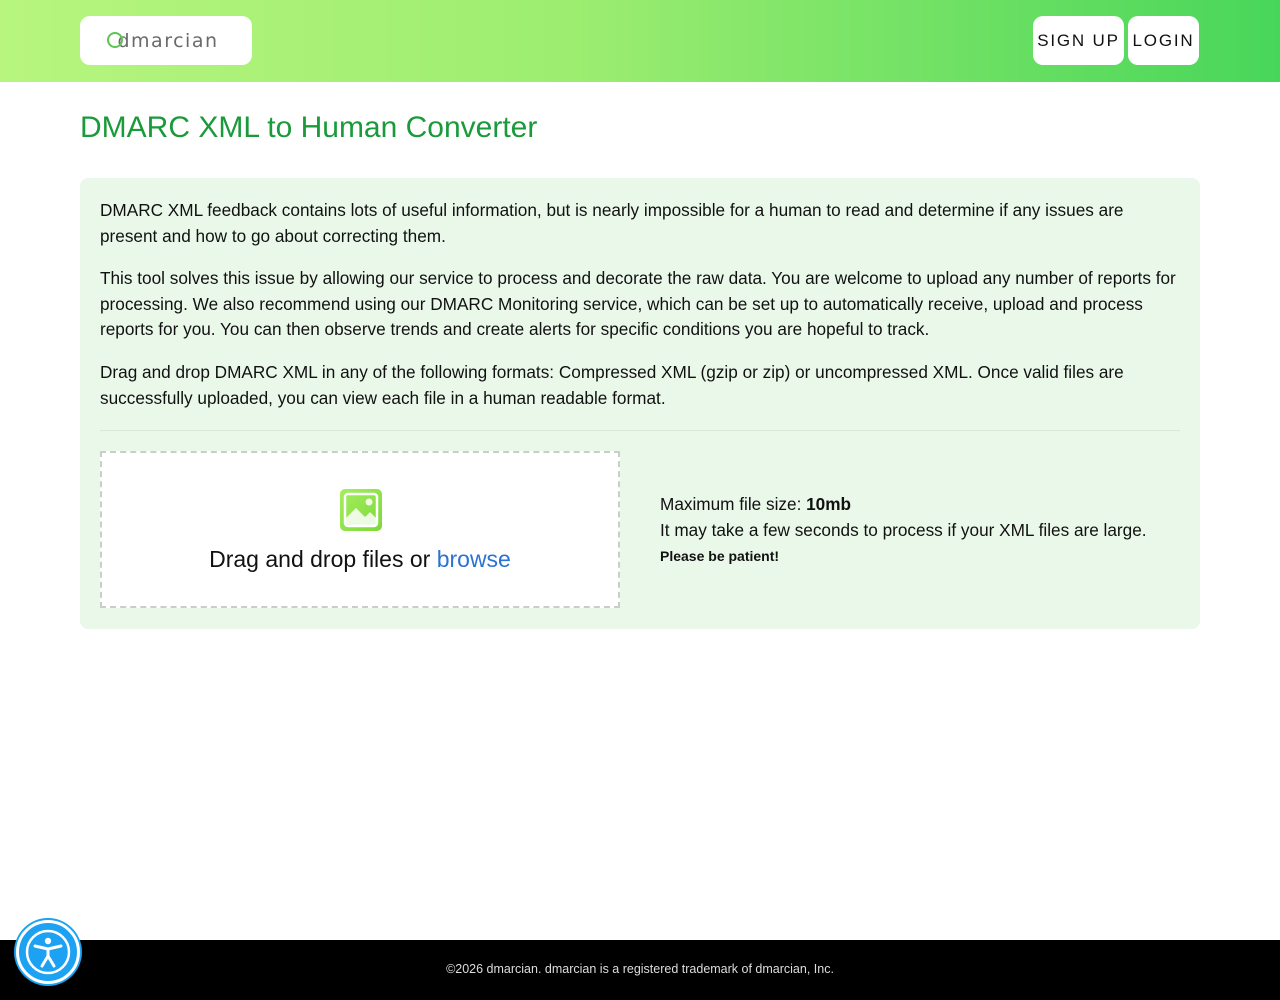 The width and height of the screenshot is (1280, 1000). What do you see at coordinates (1078, 40) in the screenshot?
I see `signup-button: SIGN UP` at bounding box center [1078, 40].